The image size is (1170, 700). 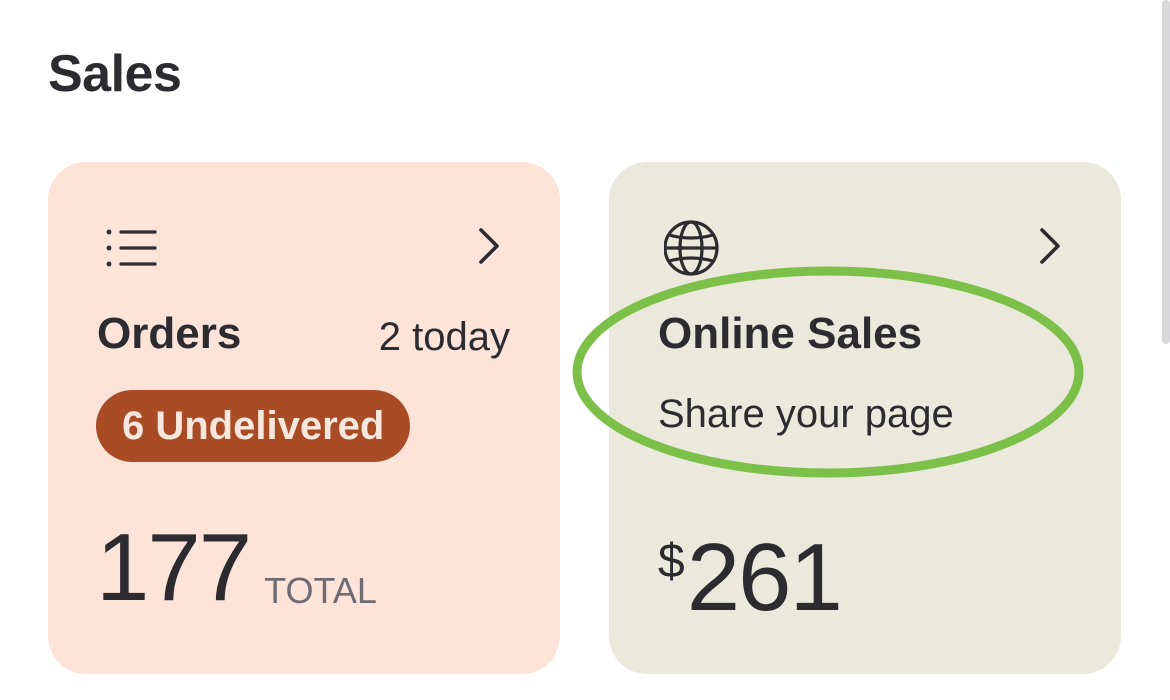 What do you see at coordinates (671, 561) in the screenshot?
I see `currency-symbol: $` at bounding box center [671, 561].